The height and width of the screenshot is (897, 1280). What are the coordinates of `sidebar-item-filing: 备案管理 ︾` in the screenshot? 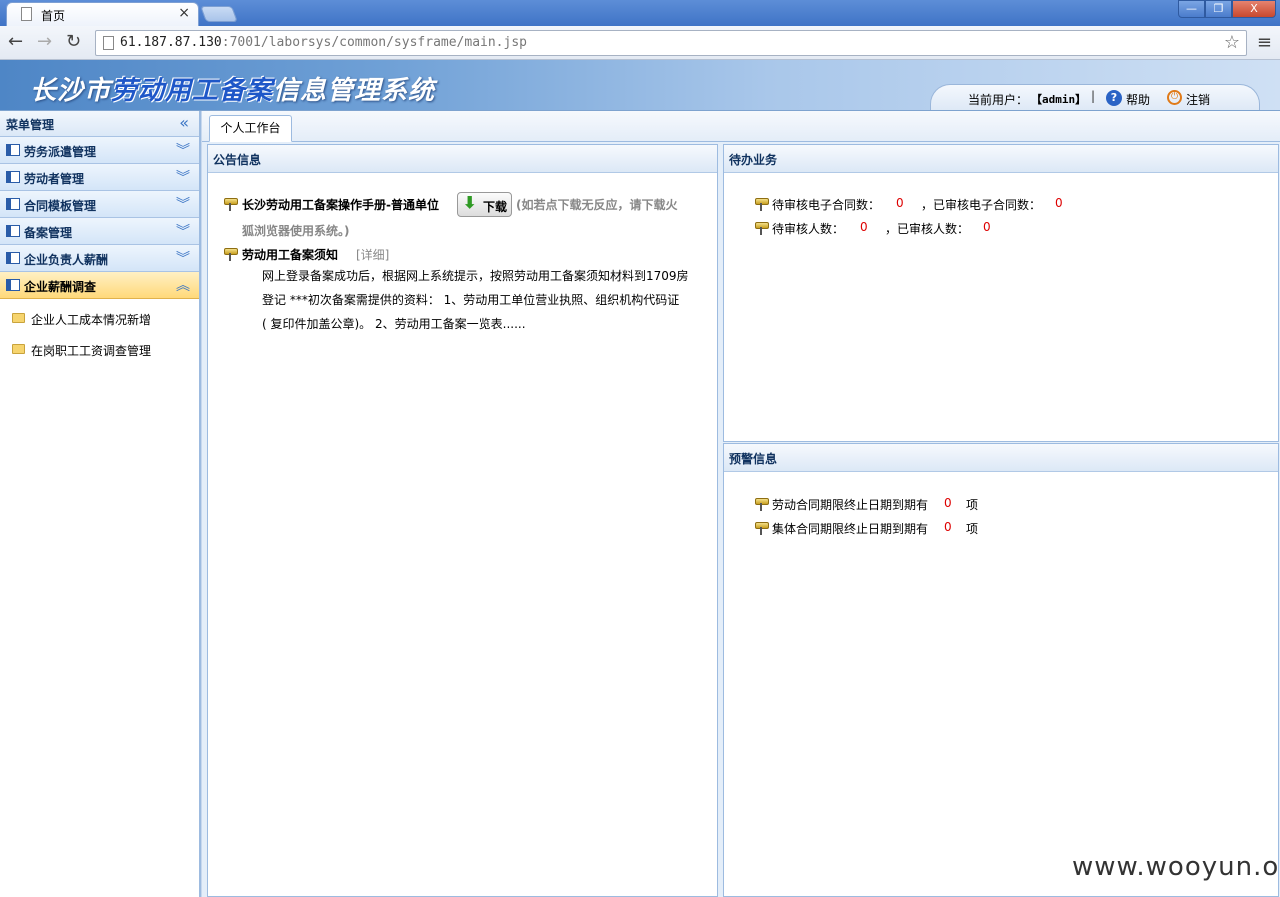 It's located at (99, 231).